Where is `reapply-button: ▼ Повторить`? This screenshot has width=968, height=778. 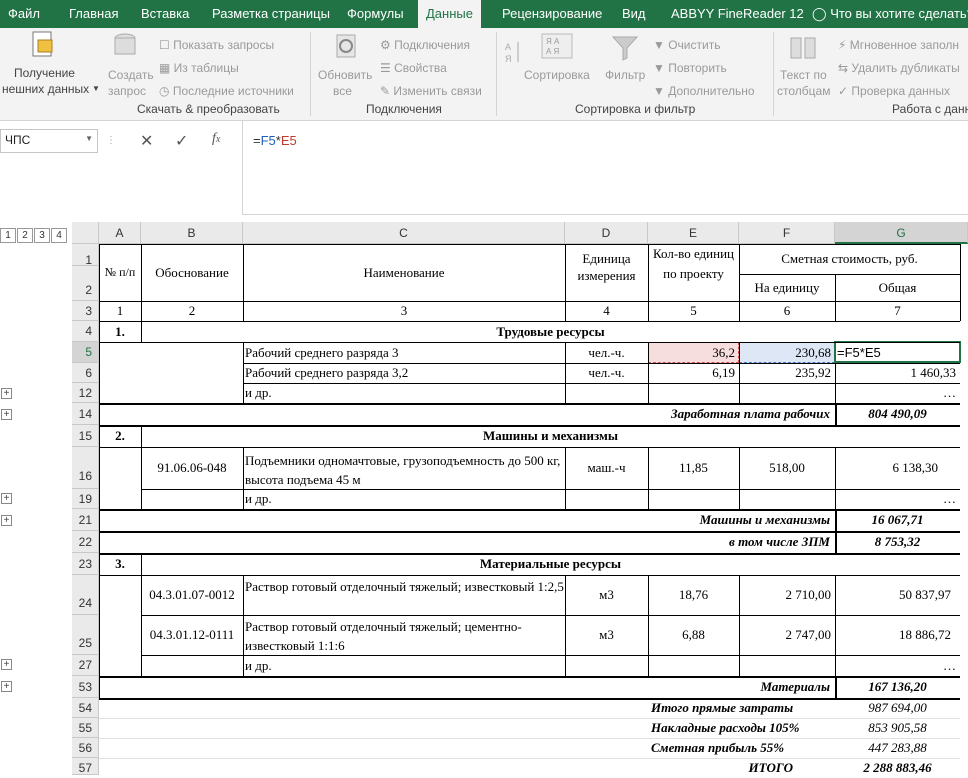 reapply-button: ▼ Повторить is located at coordinates (690, 68).